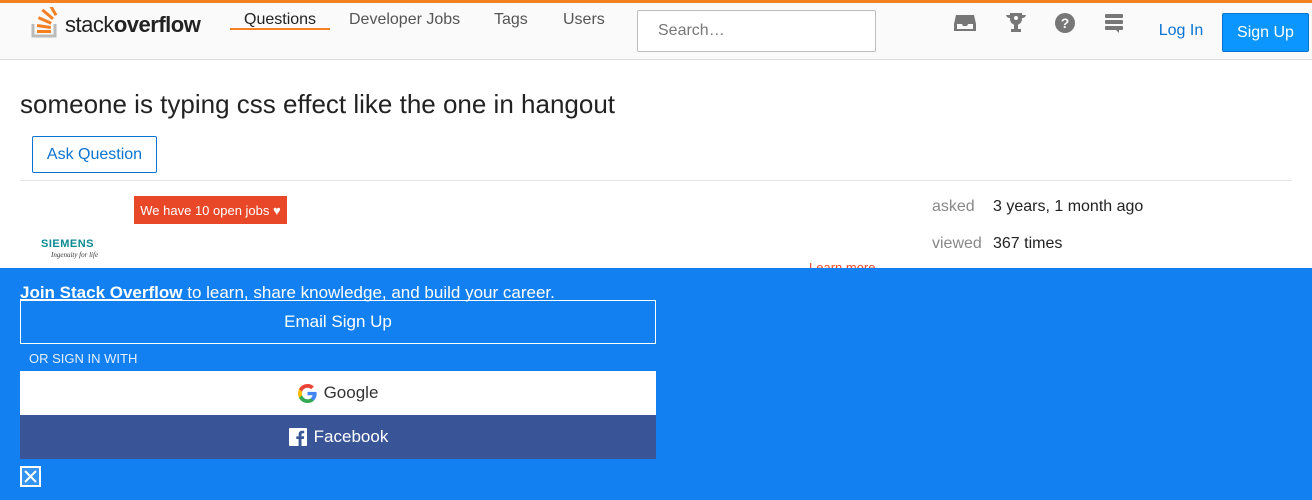 This screenshot has height=500, width=1312. What do you see at coordinates (957, 243) in the screenshot?
I see `viewed-label: viewed` at bounding box center [957, 243].